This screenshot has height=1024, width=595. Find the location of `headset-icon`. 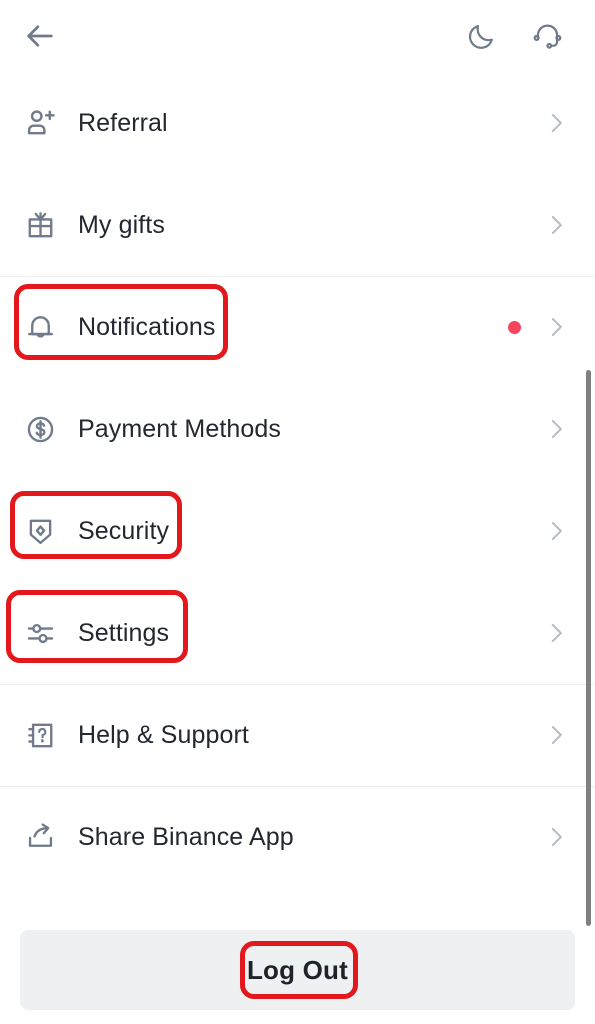

headset-icon is located at coordinates (547, 36).